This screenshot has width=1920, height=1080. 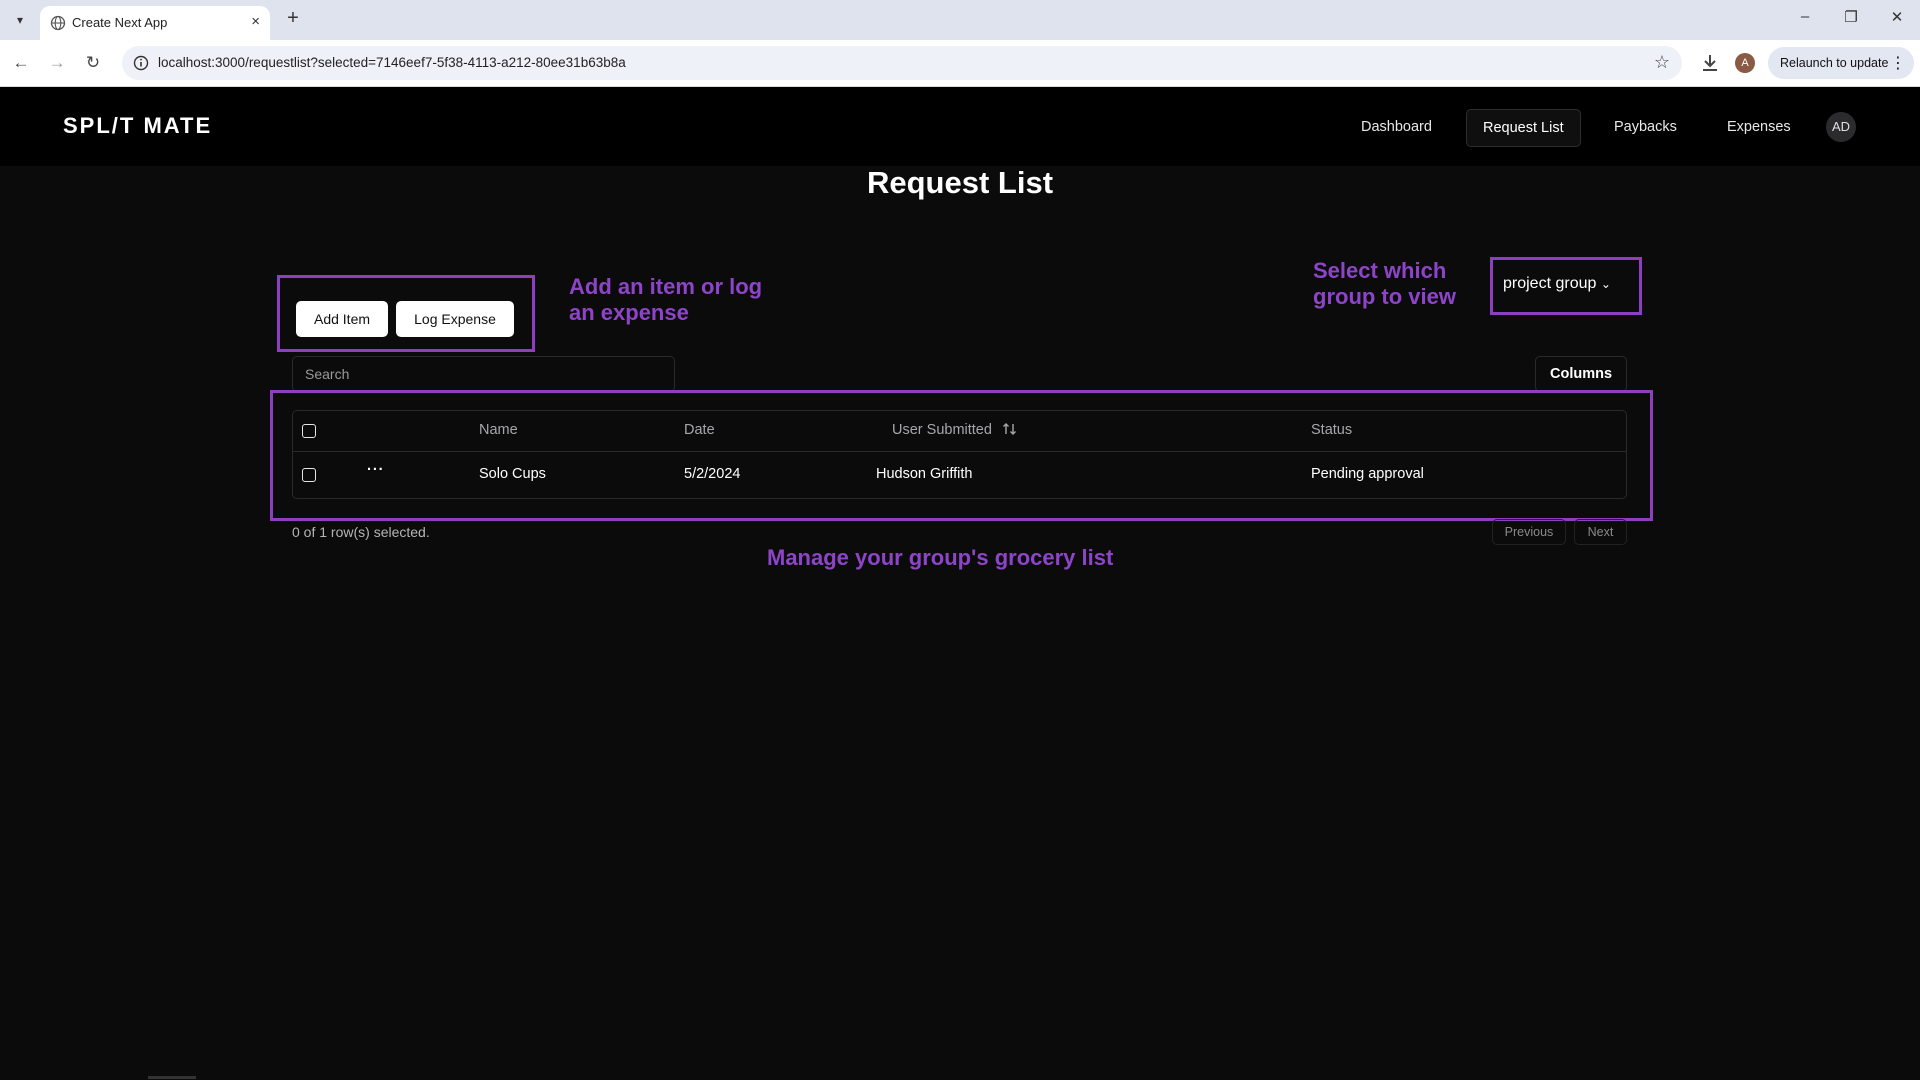 I want to click on actions-annotation-line2: an expense, so click(x=629, y=312).